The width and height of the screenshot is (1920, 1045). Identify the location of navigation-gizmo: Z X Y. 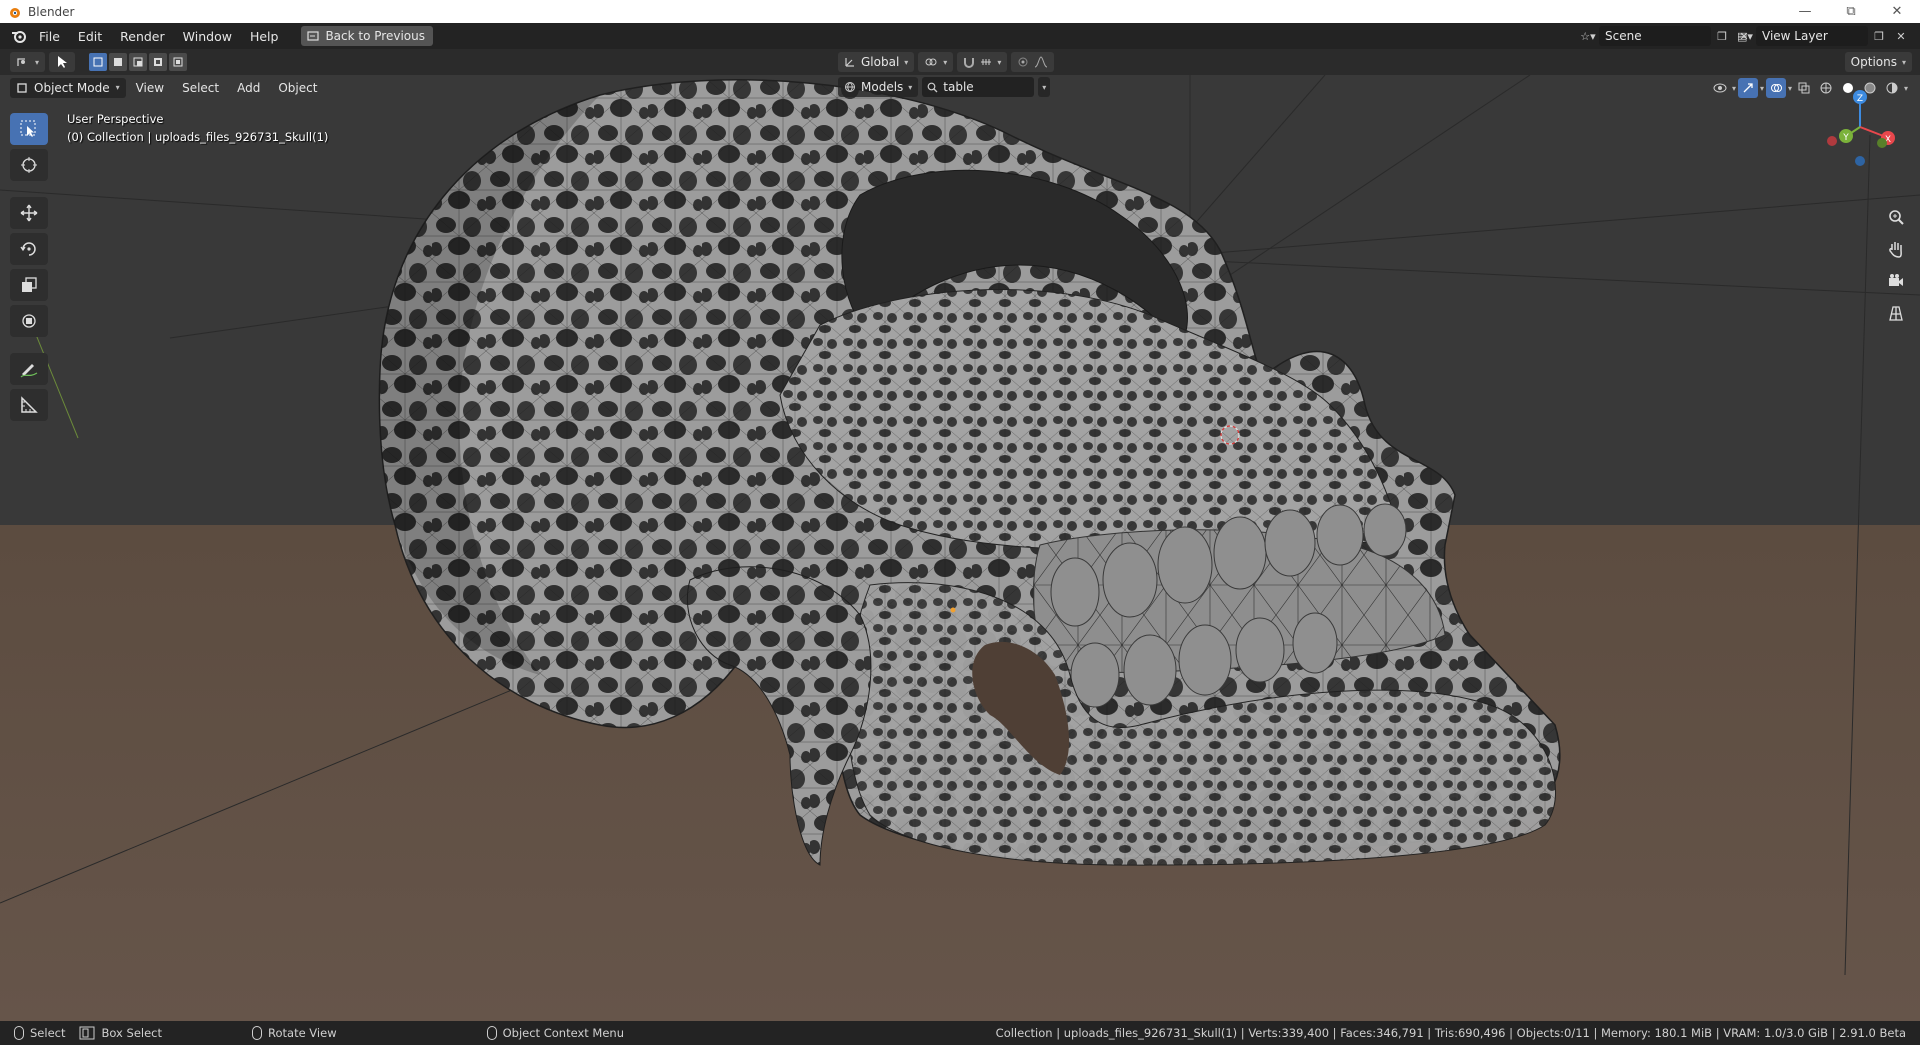
(1860, 127).